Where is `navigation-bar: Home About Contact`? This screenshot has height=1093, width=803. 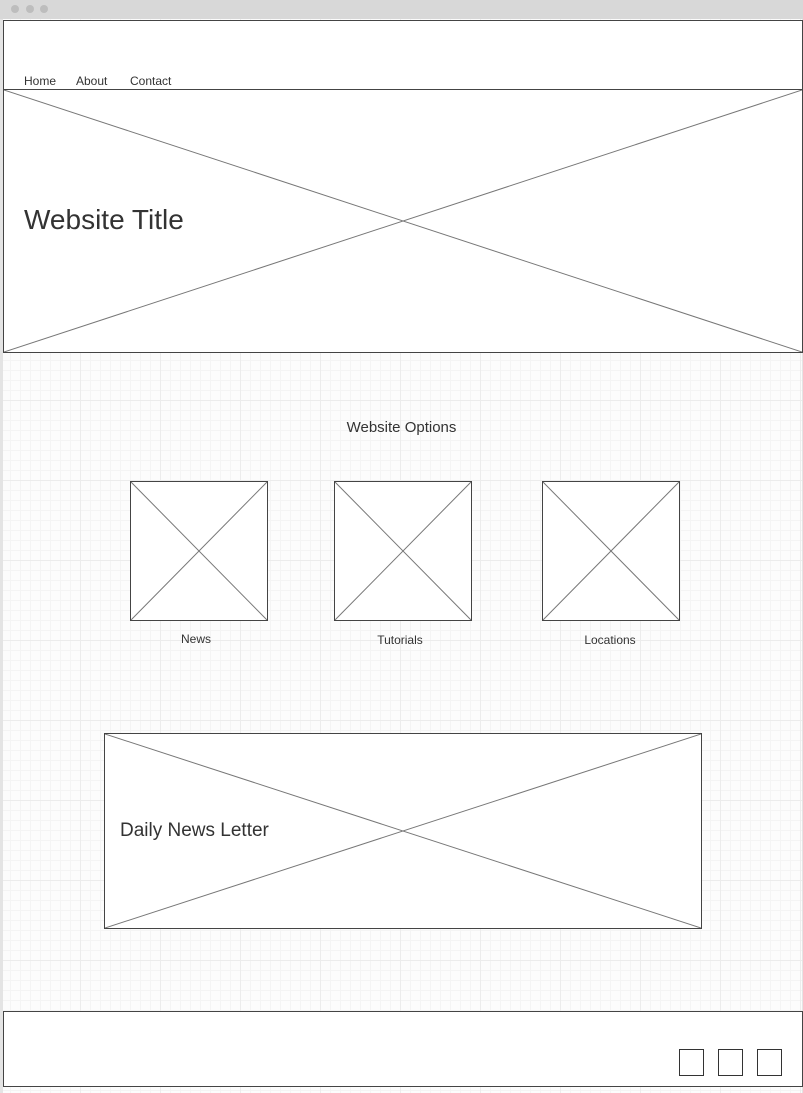 navigation-bar: Home About Contact is located at coordinates (403, 55).